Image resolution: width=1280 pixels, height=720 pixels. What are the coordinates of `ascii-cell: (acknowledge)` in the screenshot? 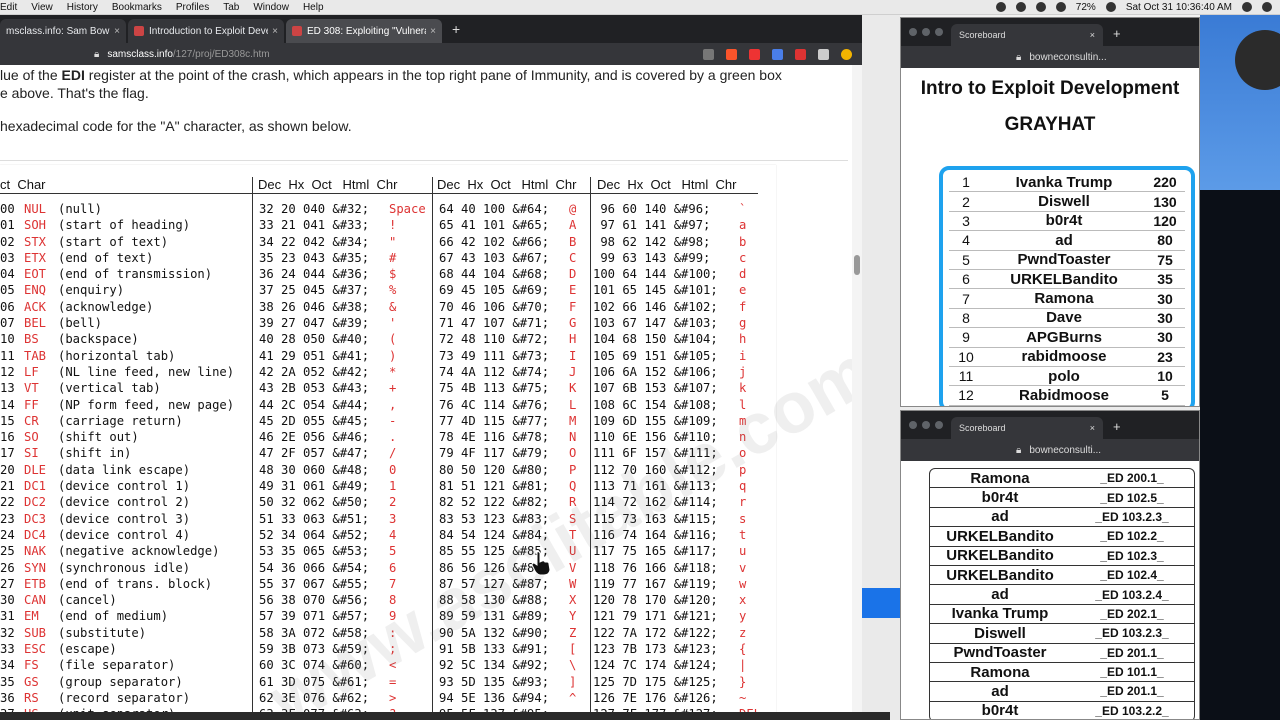 It's located at (106, 306).